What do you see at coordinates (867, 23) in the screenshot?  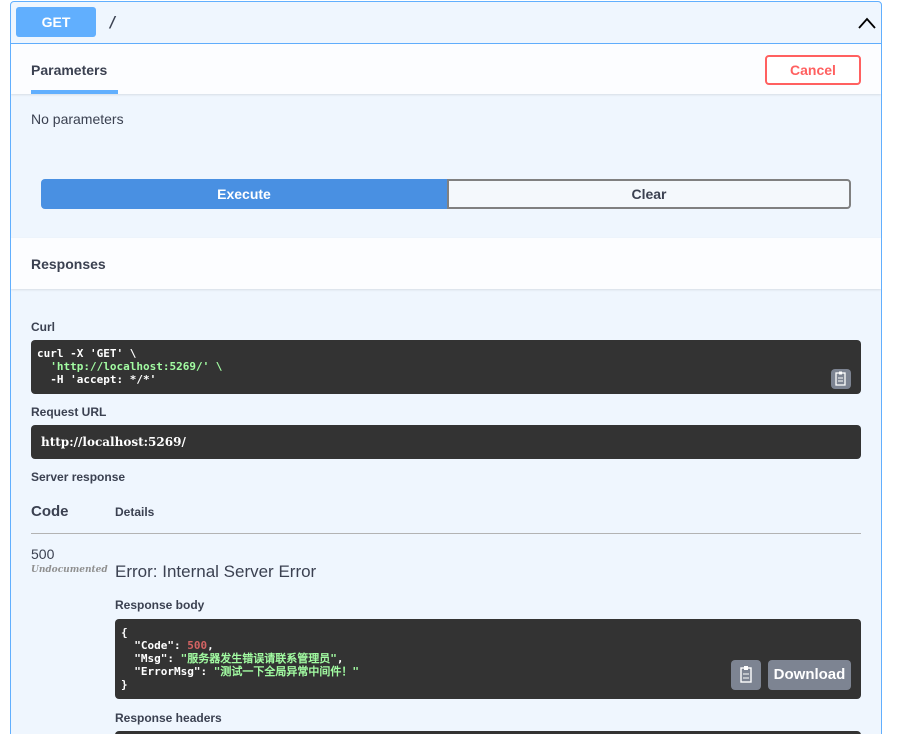 I see `chevron-up-icon` at bounding box center [867, 23].